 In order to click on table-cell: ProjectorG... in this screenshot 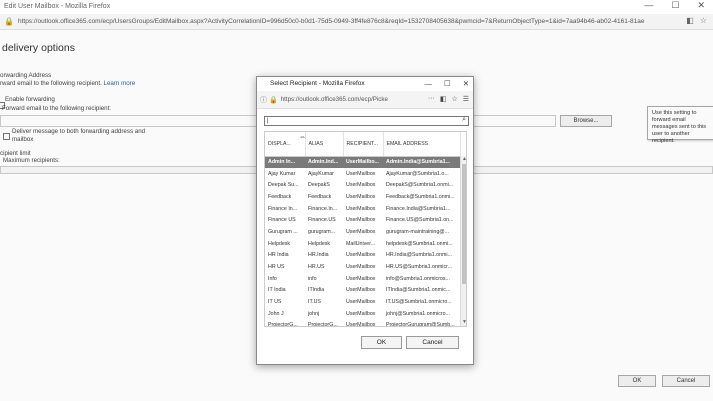, I will do `click(283, 324)`.